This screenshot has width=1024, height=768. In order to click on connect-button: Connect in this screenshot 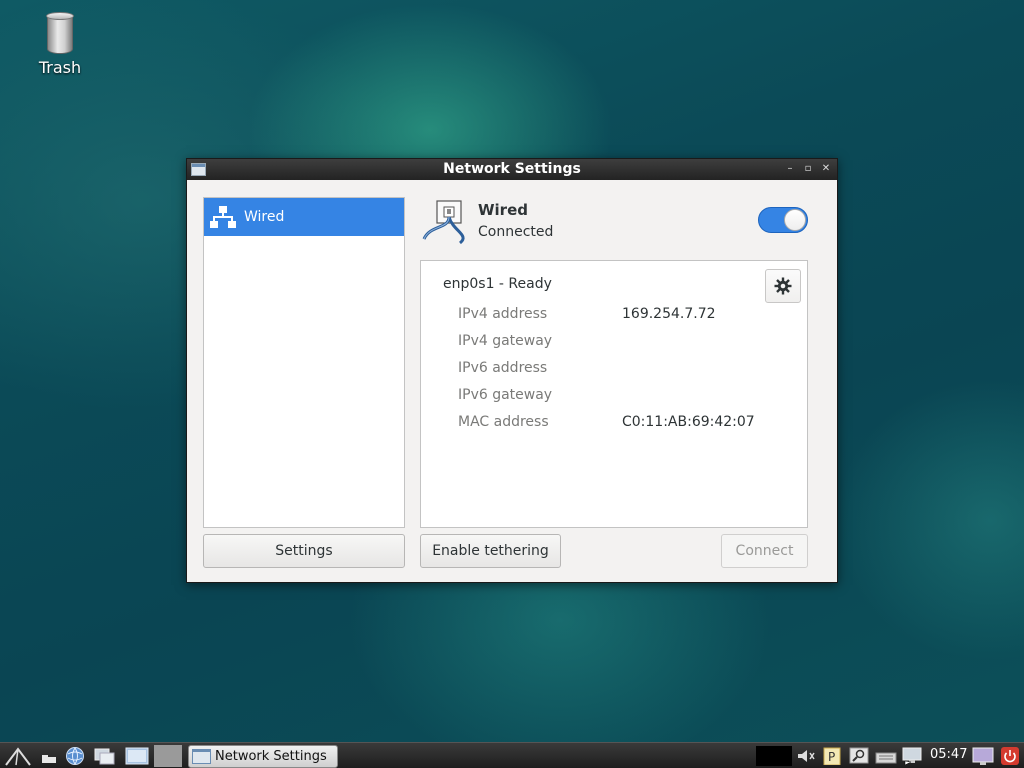, I will do `click(764, 551)`.